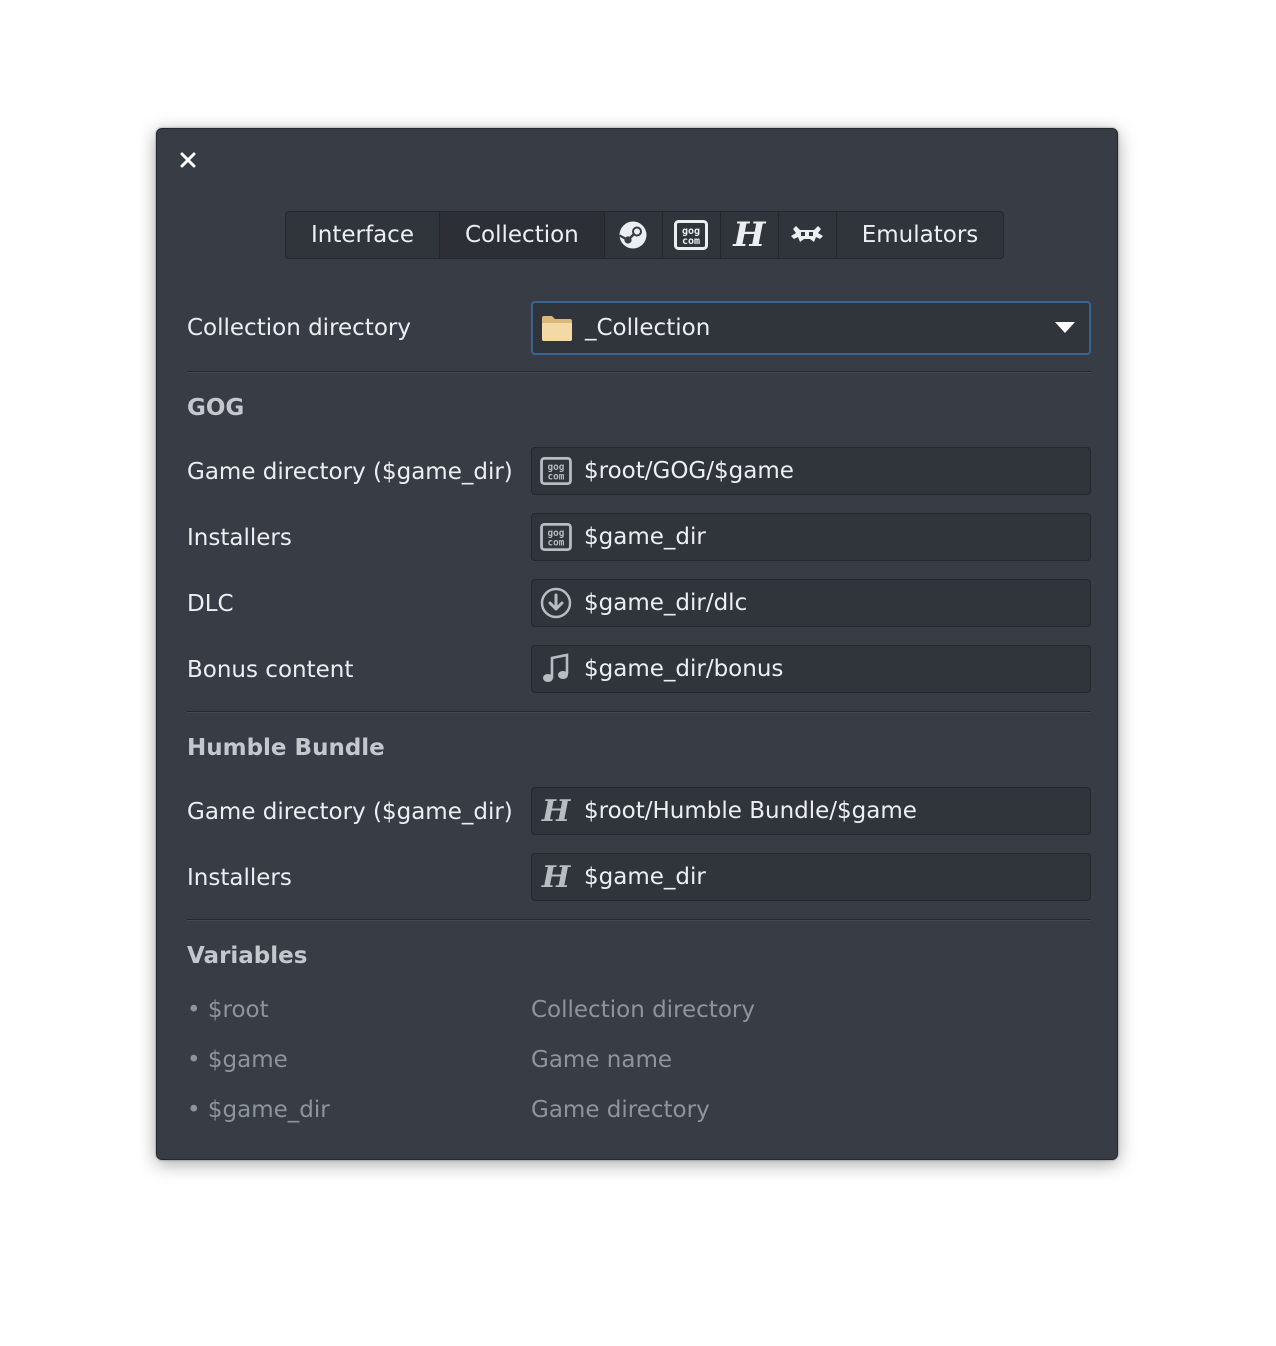  What do you see at coordinates (811, 537) in the screenshot?
I see `gog-installers-input: gog com $game_dir` at bounding box center [811, 537].